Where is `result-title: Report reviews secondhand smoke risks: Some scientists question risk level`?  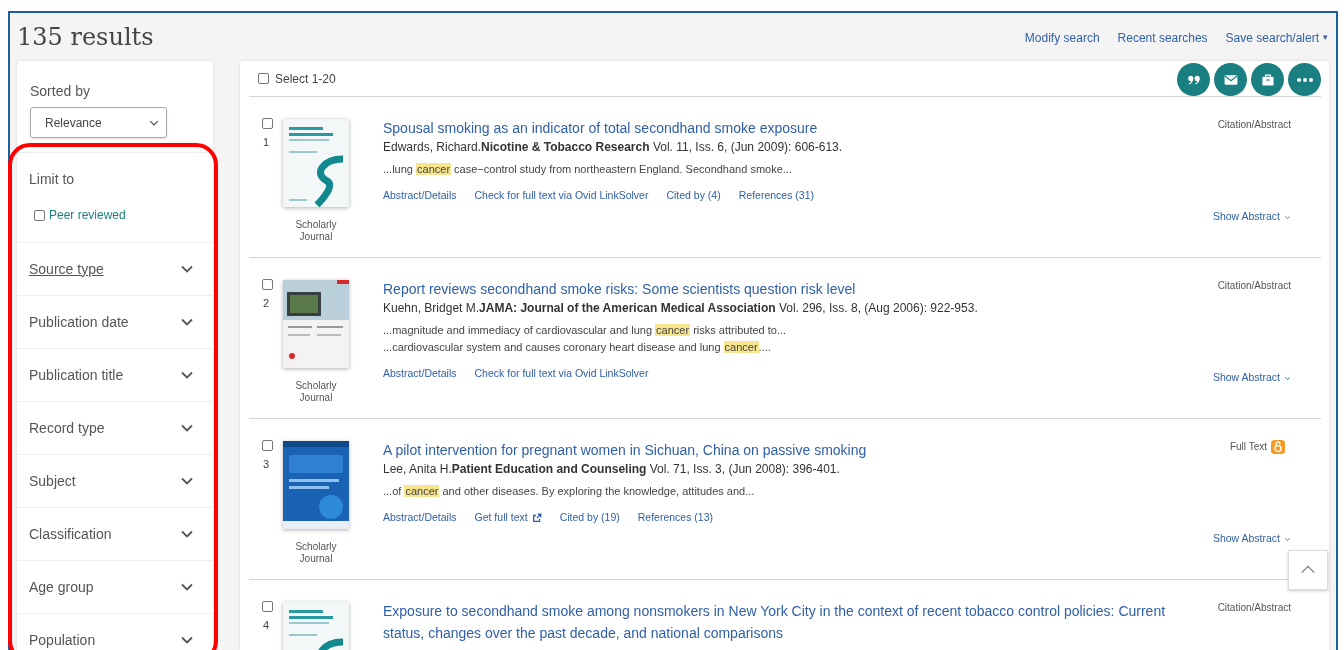 result-title: Report reviews secondhand smoke risks: Some scientists question risk level is located at coordinates (782, 289).